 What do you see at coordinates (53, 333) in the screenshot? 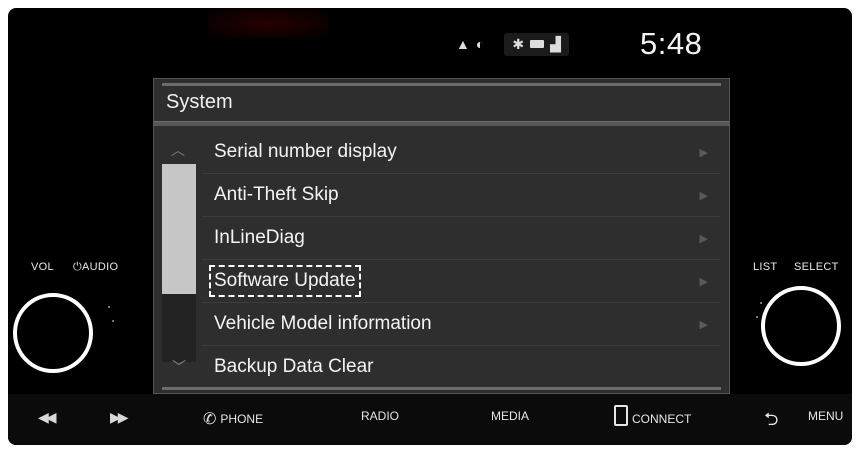
I see `volume-knob` at bounding box center [53, 333].